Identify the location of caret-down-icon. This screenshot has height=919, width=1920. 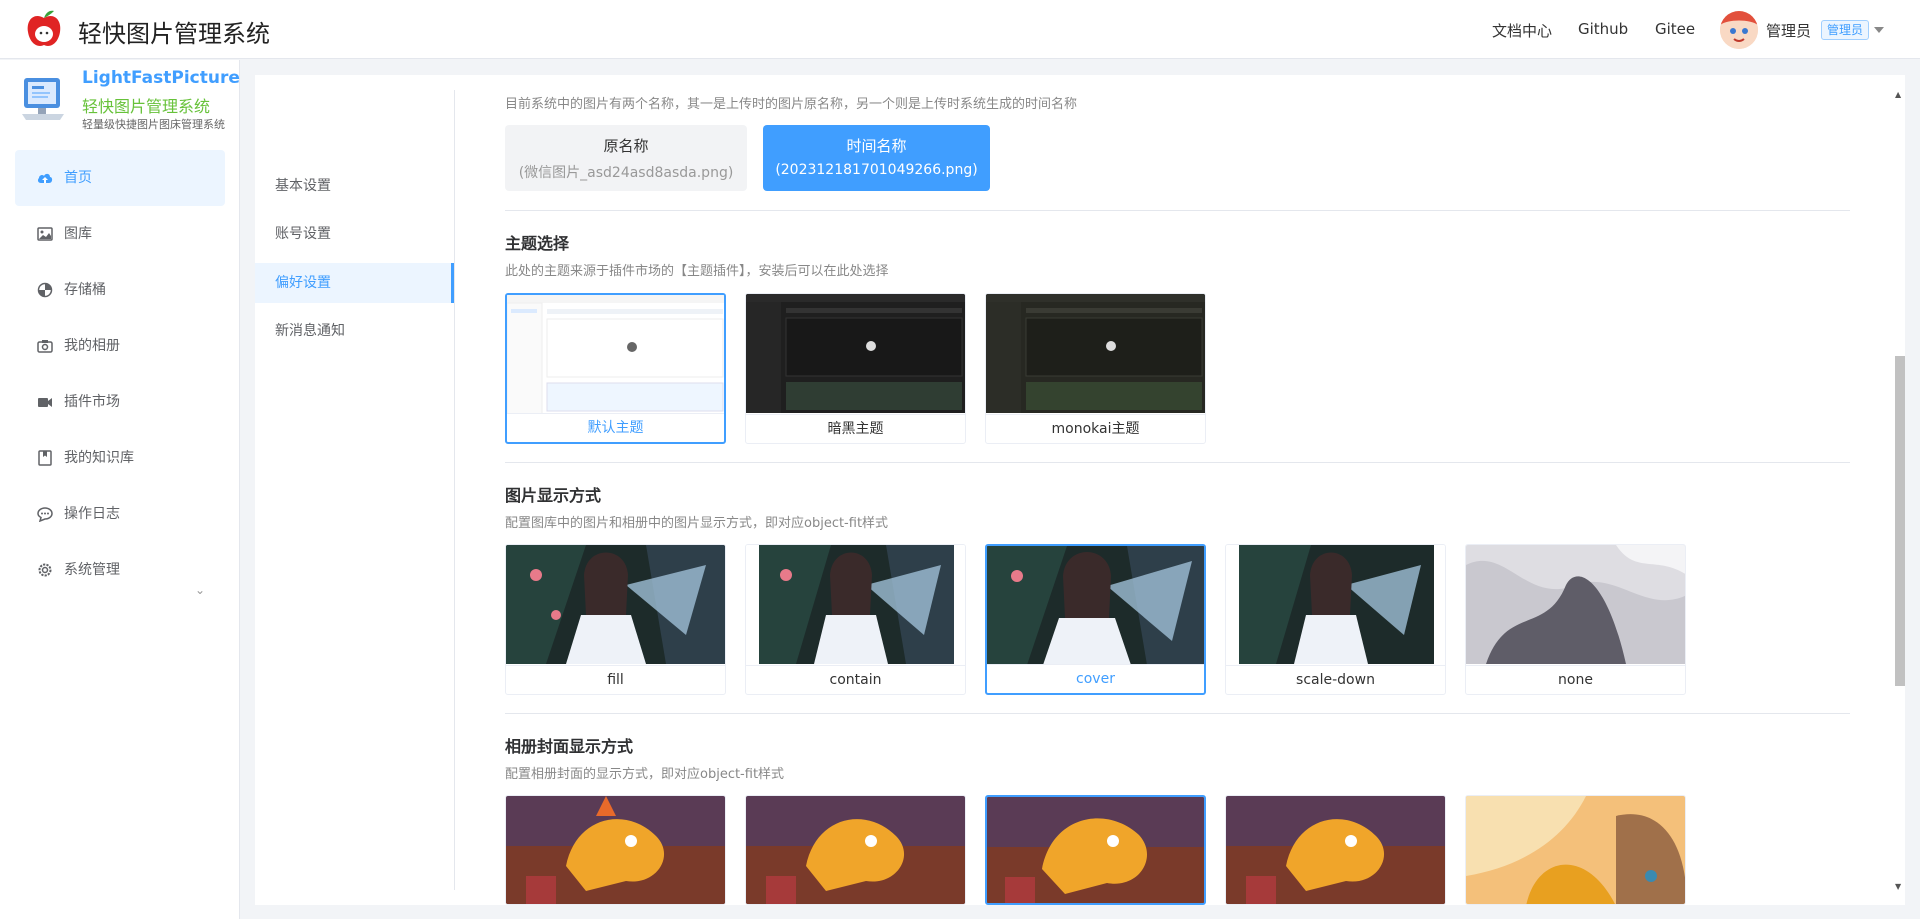
(1879, 30).